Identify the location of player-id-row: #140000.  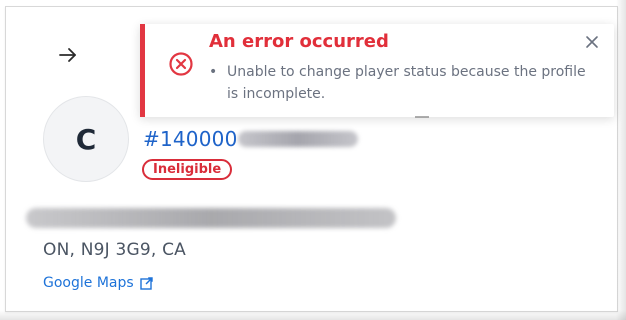
(250, 139).